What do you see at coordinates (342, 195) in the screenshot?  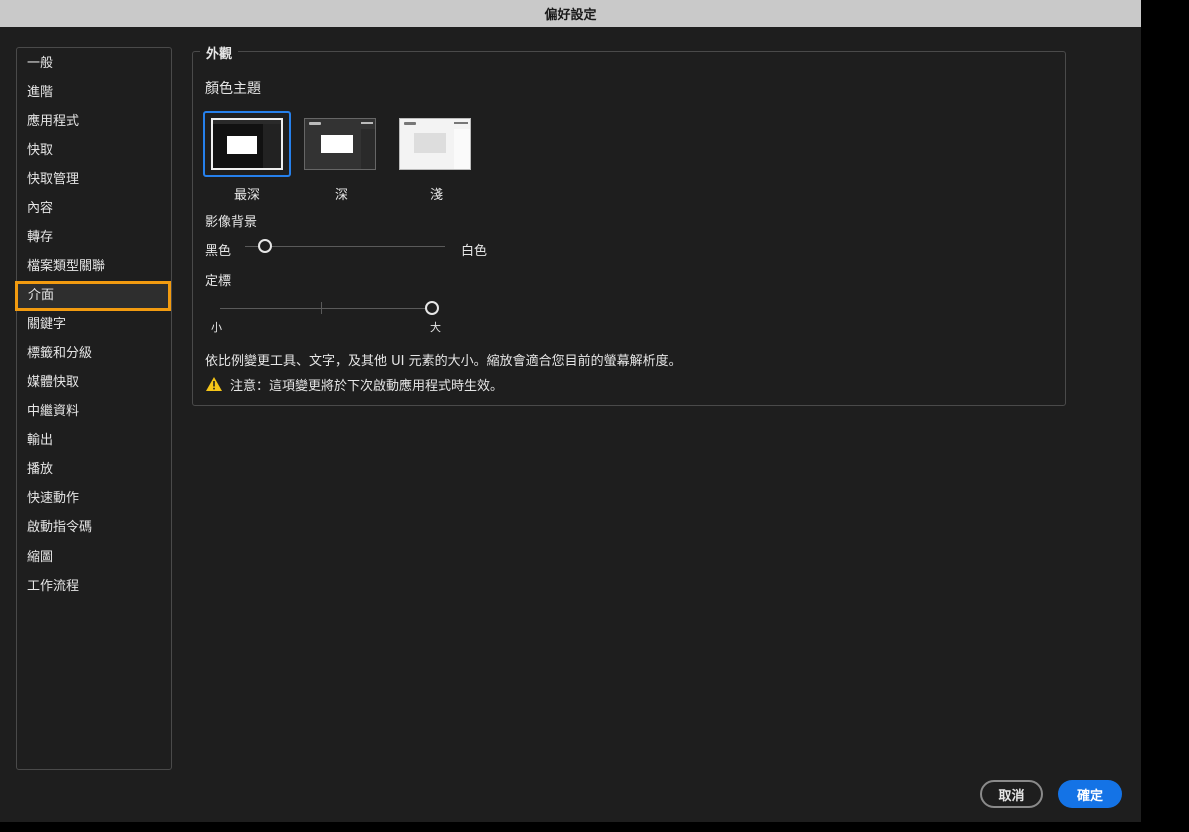 I see `theme-dark-label: 深` at bounding box center [342, 195].